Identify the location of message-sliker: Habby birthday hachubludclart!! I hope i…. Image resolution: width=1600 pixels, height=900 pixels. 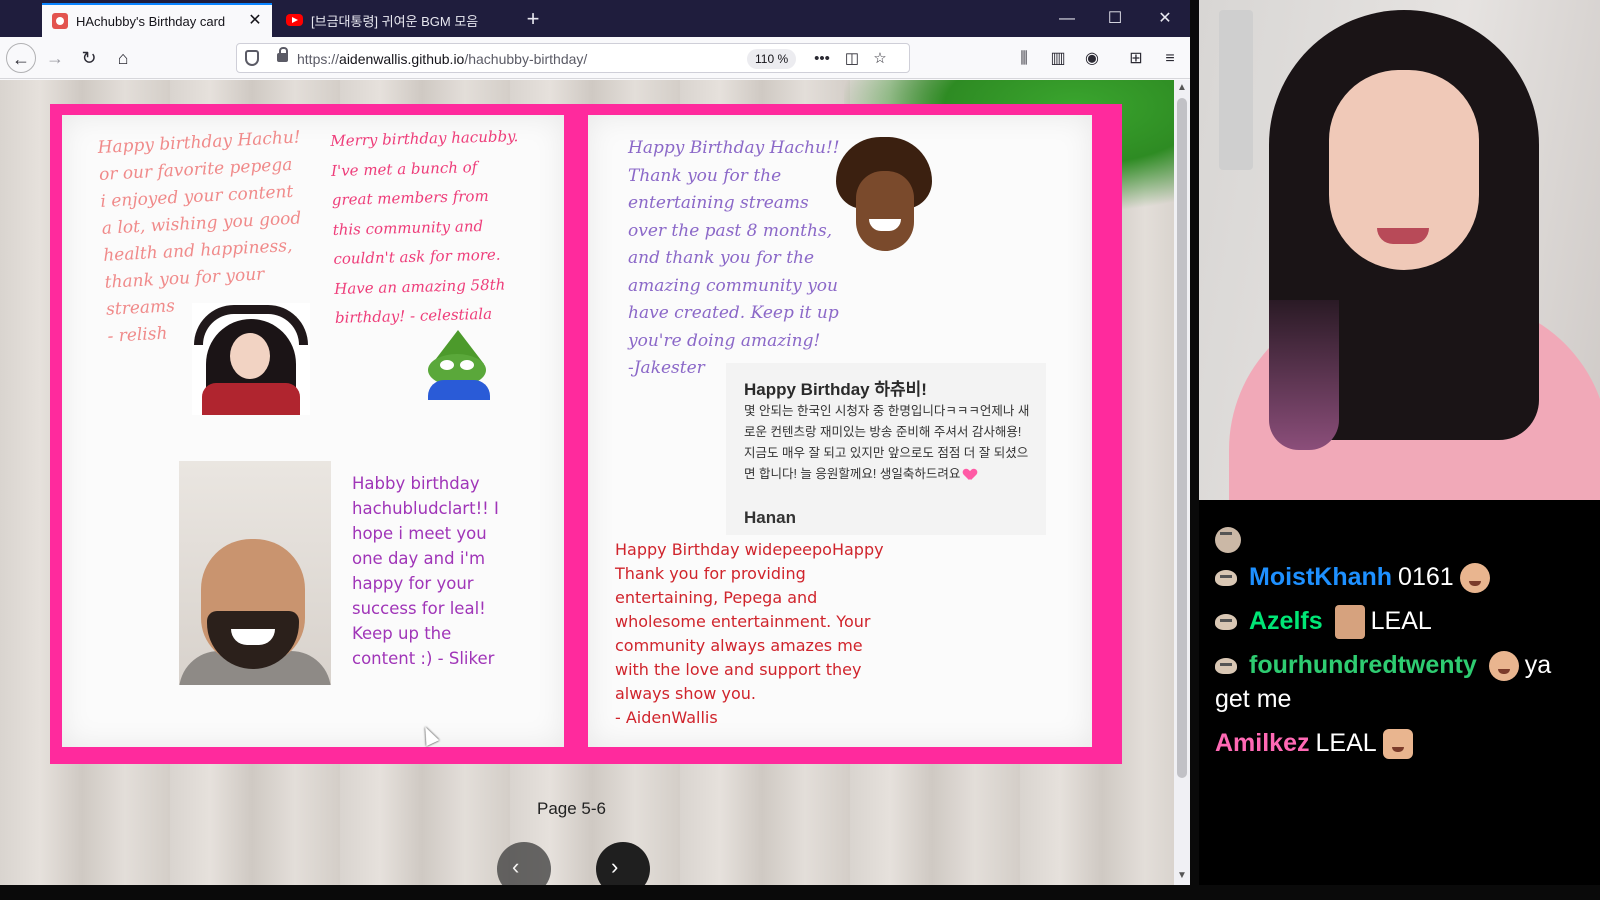
(425, 571).